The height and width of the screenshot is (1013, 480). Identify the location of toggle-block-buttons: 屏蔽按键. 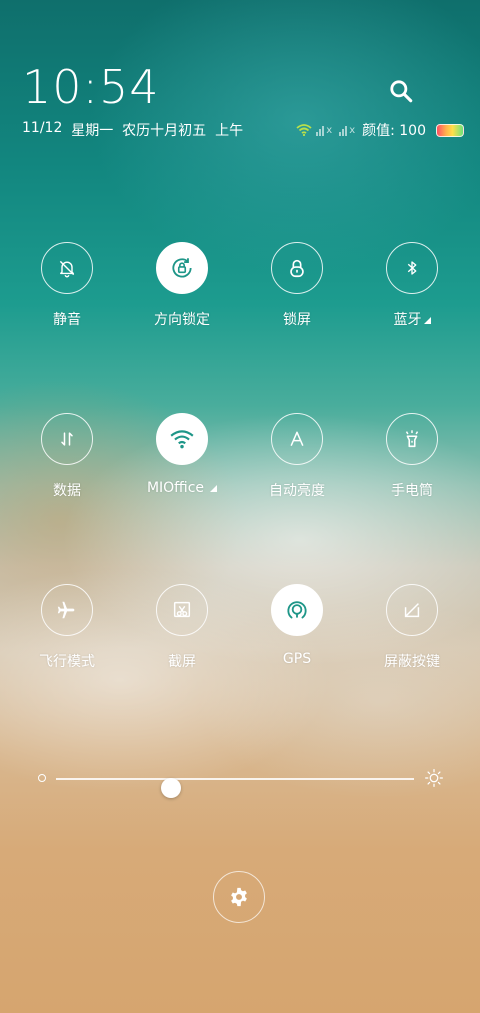
(412, 627).